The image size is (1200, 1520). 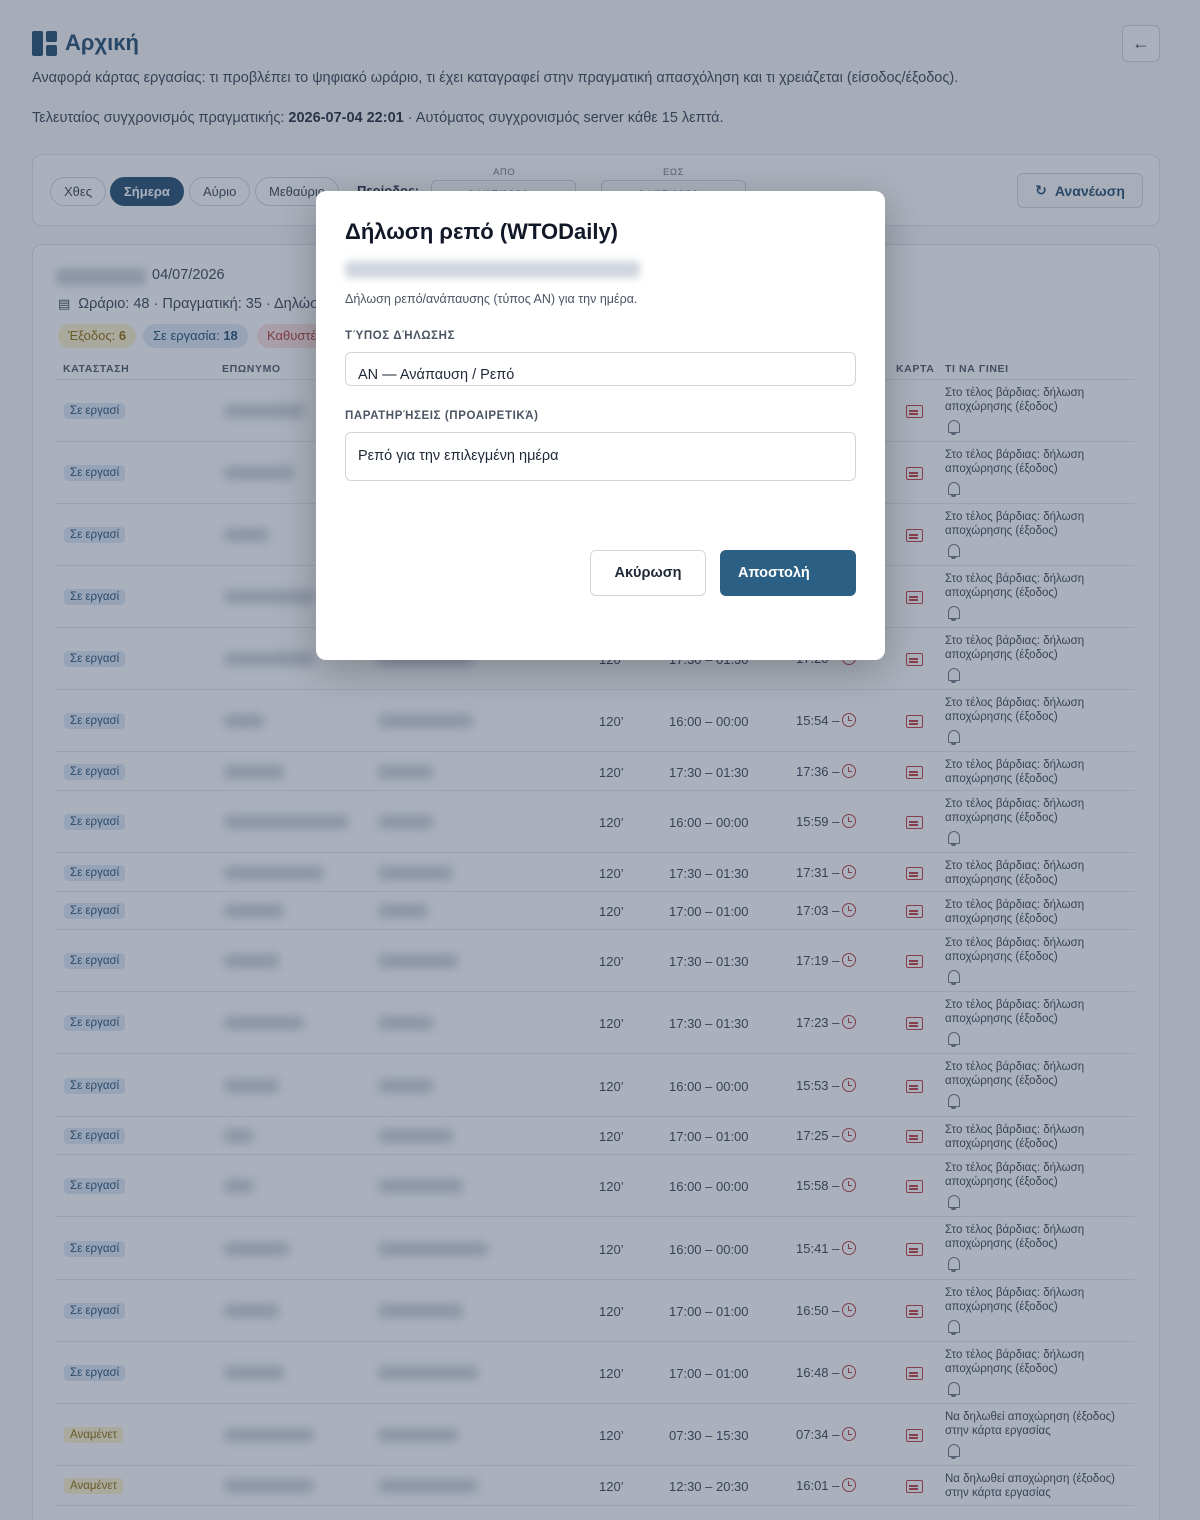 What do you see at coordinates (442, 416) in the screenshot?
I see `notes-label: ΠΑΡΑΤΗΡΉΣΕΙΣ (ΠΡΟΑΙΡΕΤΙΚΆ)` at bounding box center [442, 416].